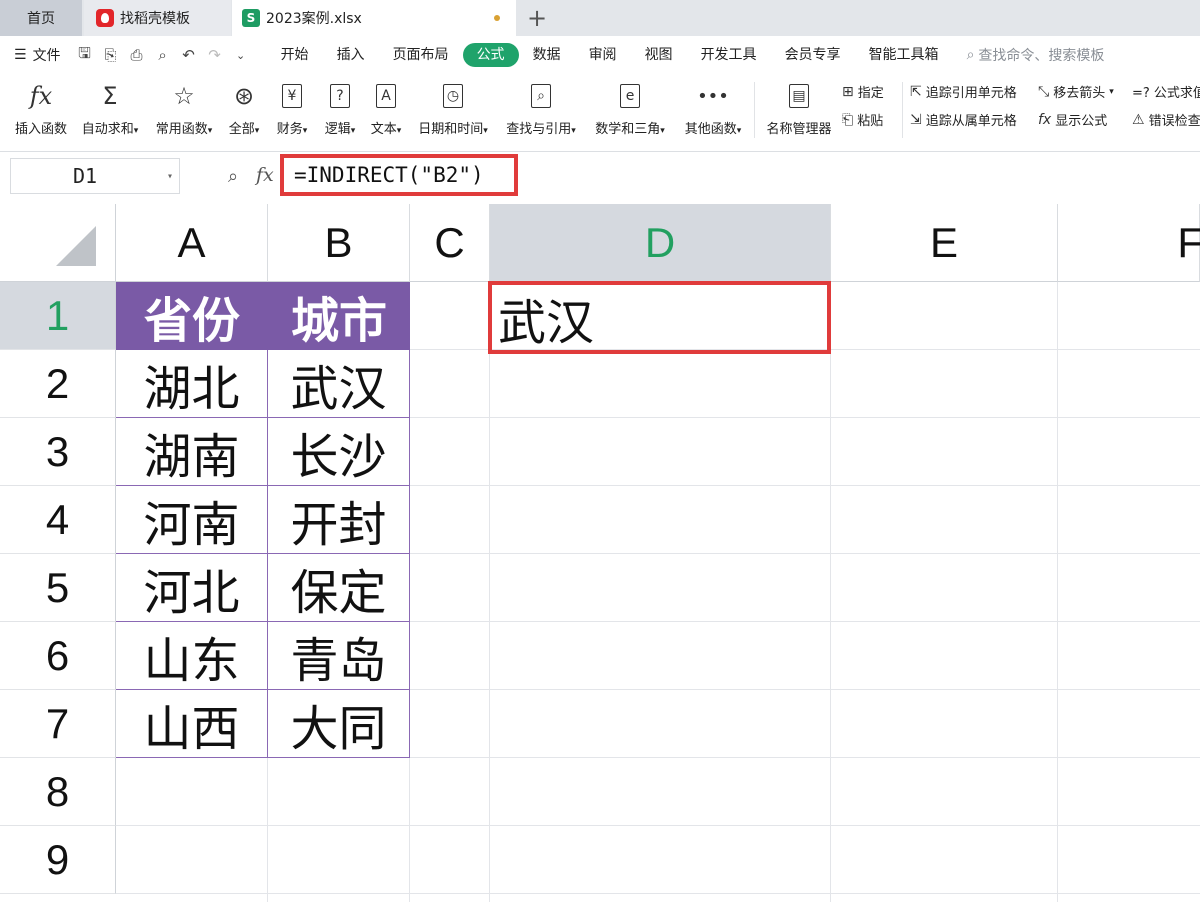 The width and height of the screenshot is (1200, 902). I want to click on row-header-7: 7, so click(58, 724).